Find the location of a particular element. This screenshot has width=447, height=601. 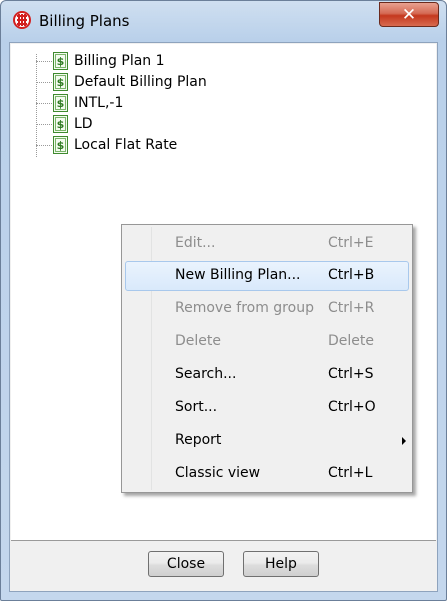

menu-item-shortcut: Ctrl+S is located at coordinates (351, 374).